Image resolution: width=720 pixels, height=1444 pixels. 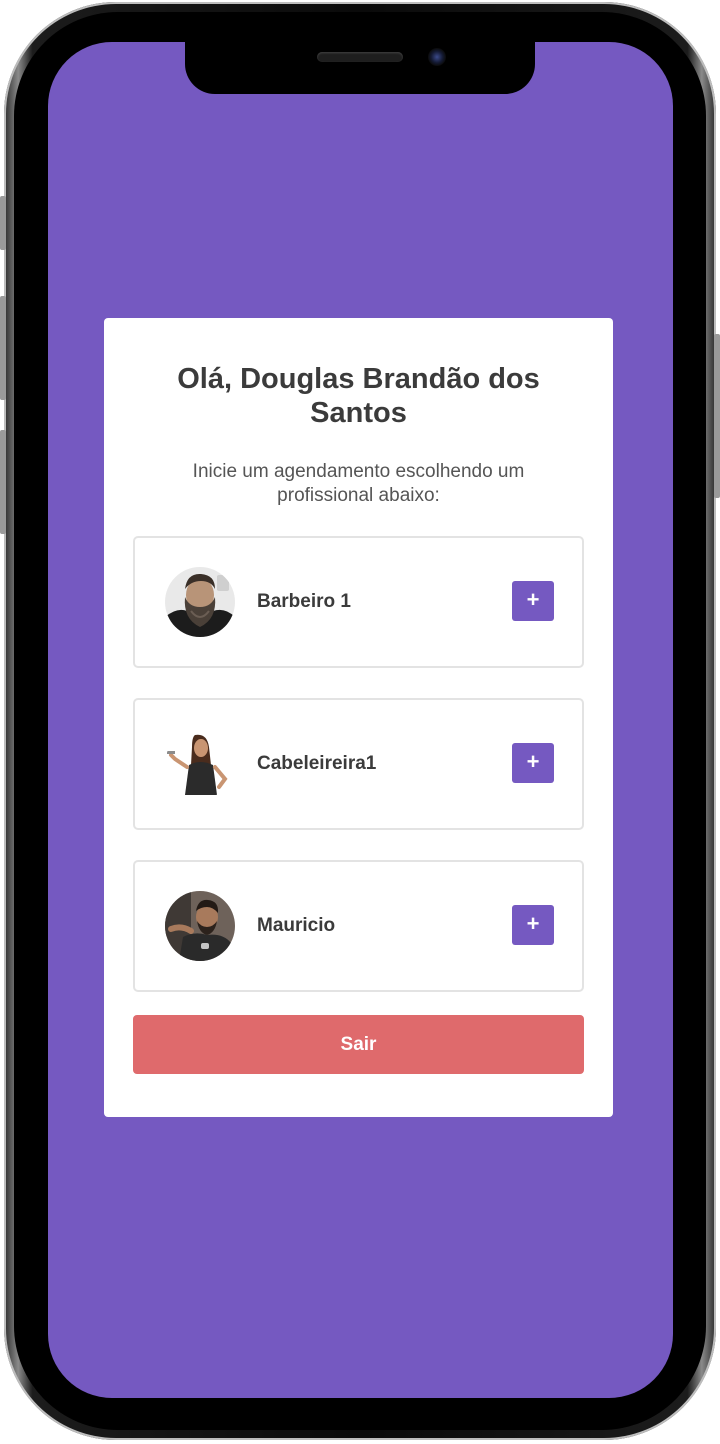 I want to click on professional-item: Cabeleireira1 +, so click(x=358, y=764).